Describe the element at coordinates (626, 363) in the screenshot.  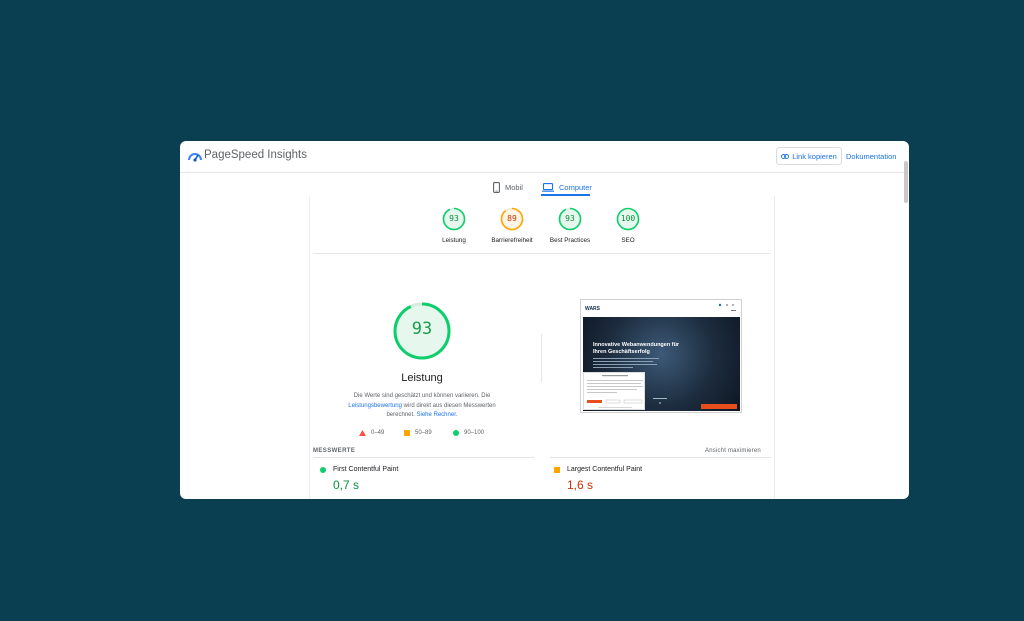
I see `screenshot-hero-text-lines` at that location.